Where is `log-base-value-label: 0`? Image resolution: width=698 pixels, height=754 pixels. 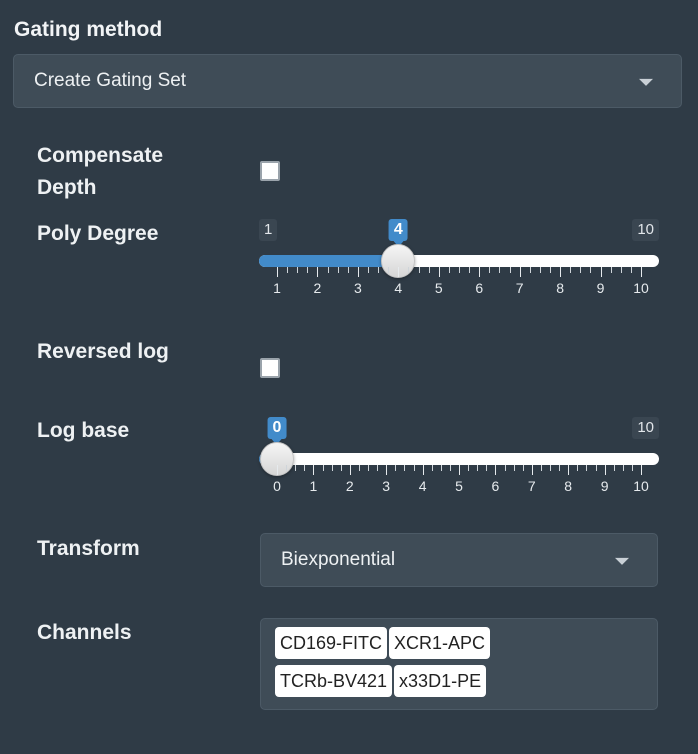
log-base-value-label: 0 is located at coordinates (277, 431).